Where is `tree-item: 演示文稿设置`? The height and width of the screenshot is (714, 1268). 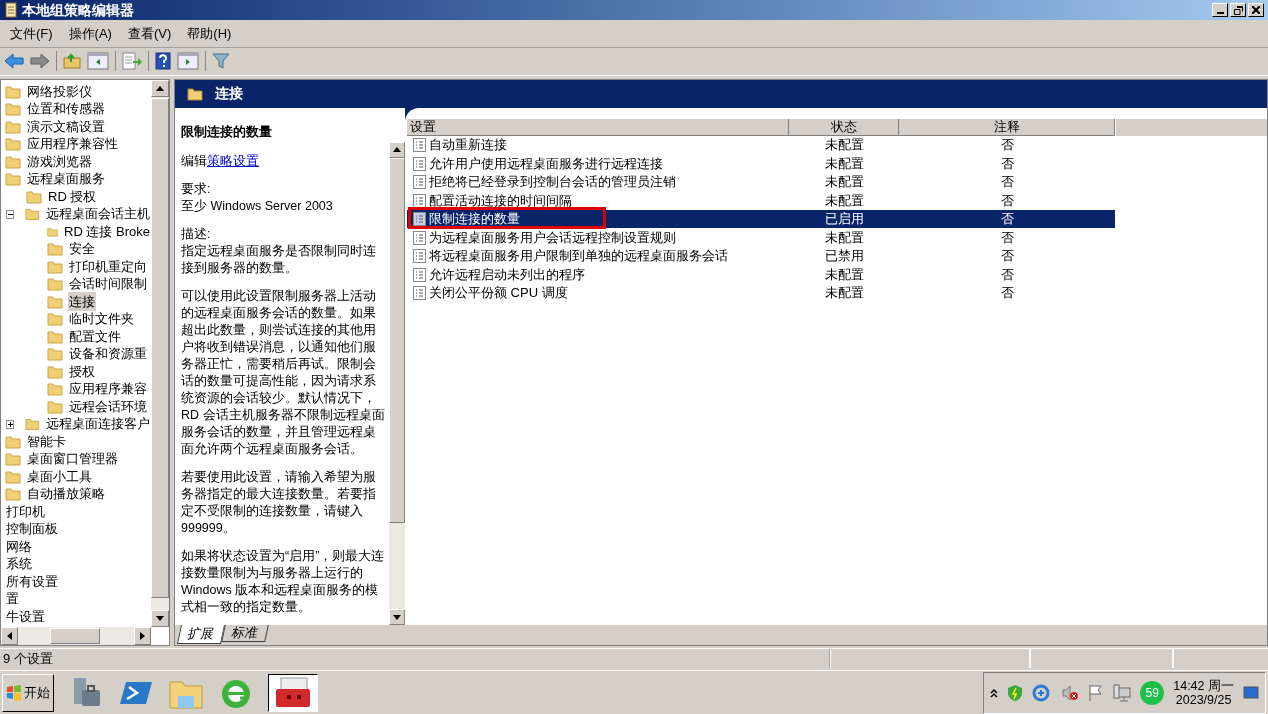 tree-item: 演示文稿设置 is located at coordinates (66, 126).